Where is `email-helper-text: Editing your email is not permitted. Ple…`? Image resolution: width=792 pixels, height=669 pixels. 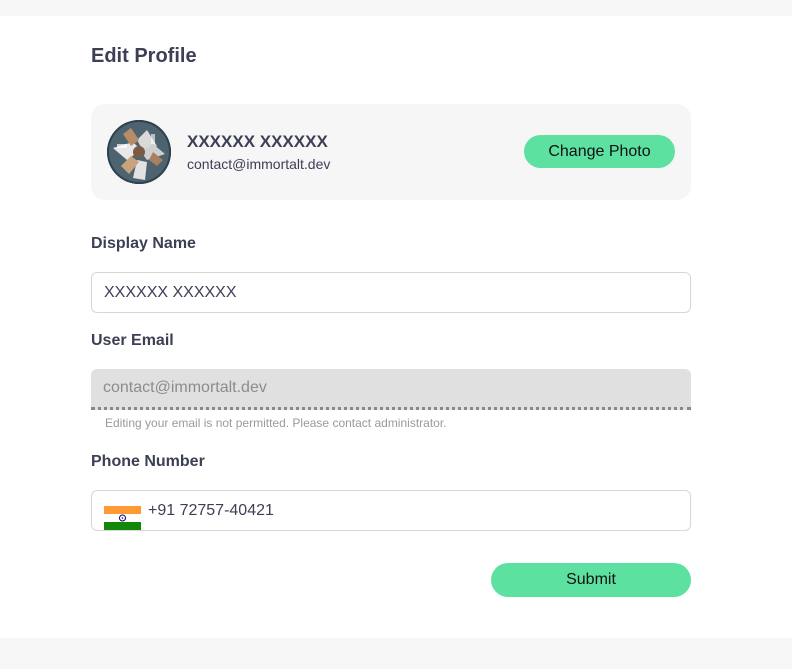 email-helper-text: Editing your email is not permitted. Ple… is located at coordinates (276, 423).